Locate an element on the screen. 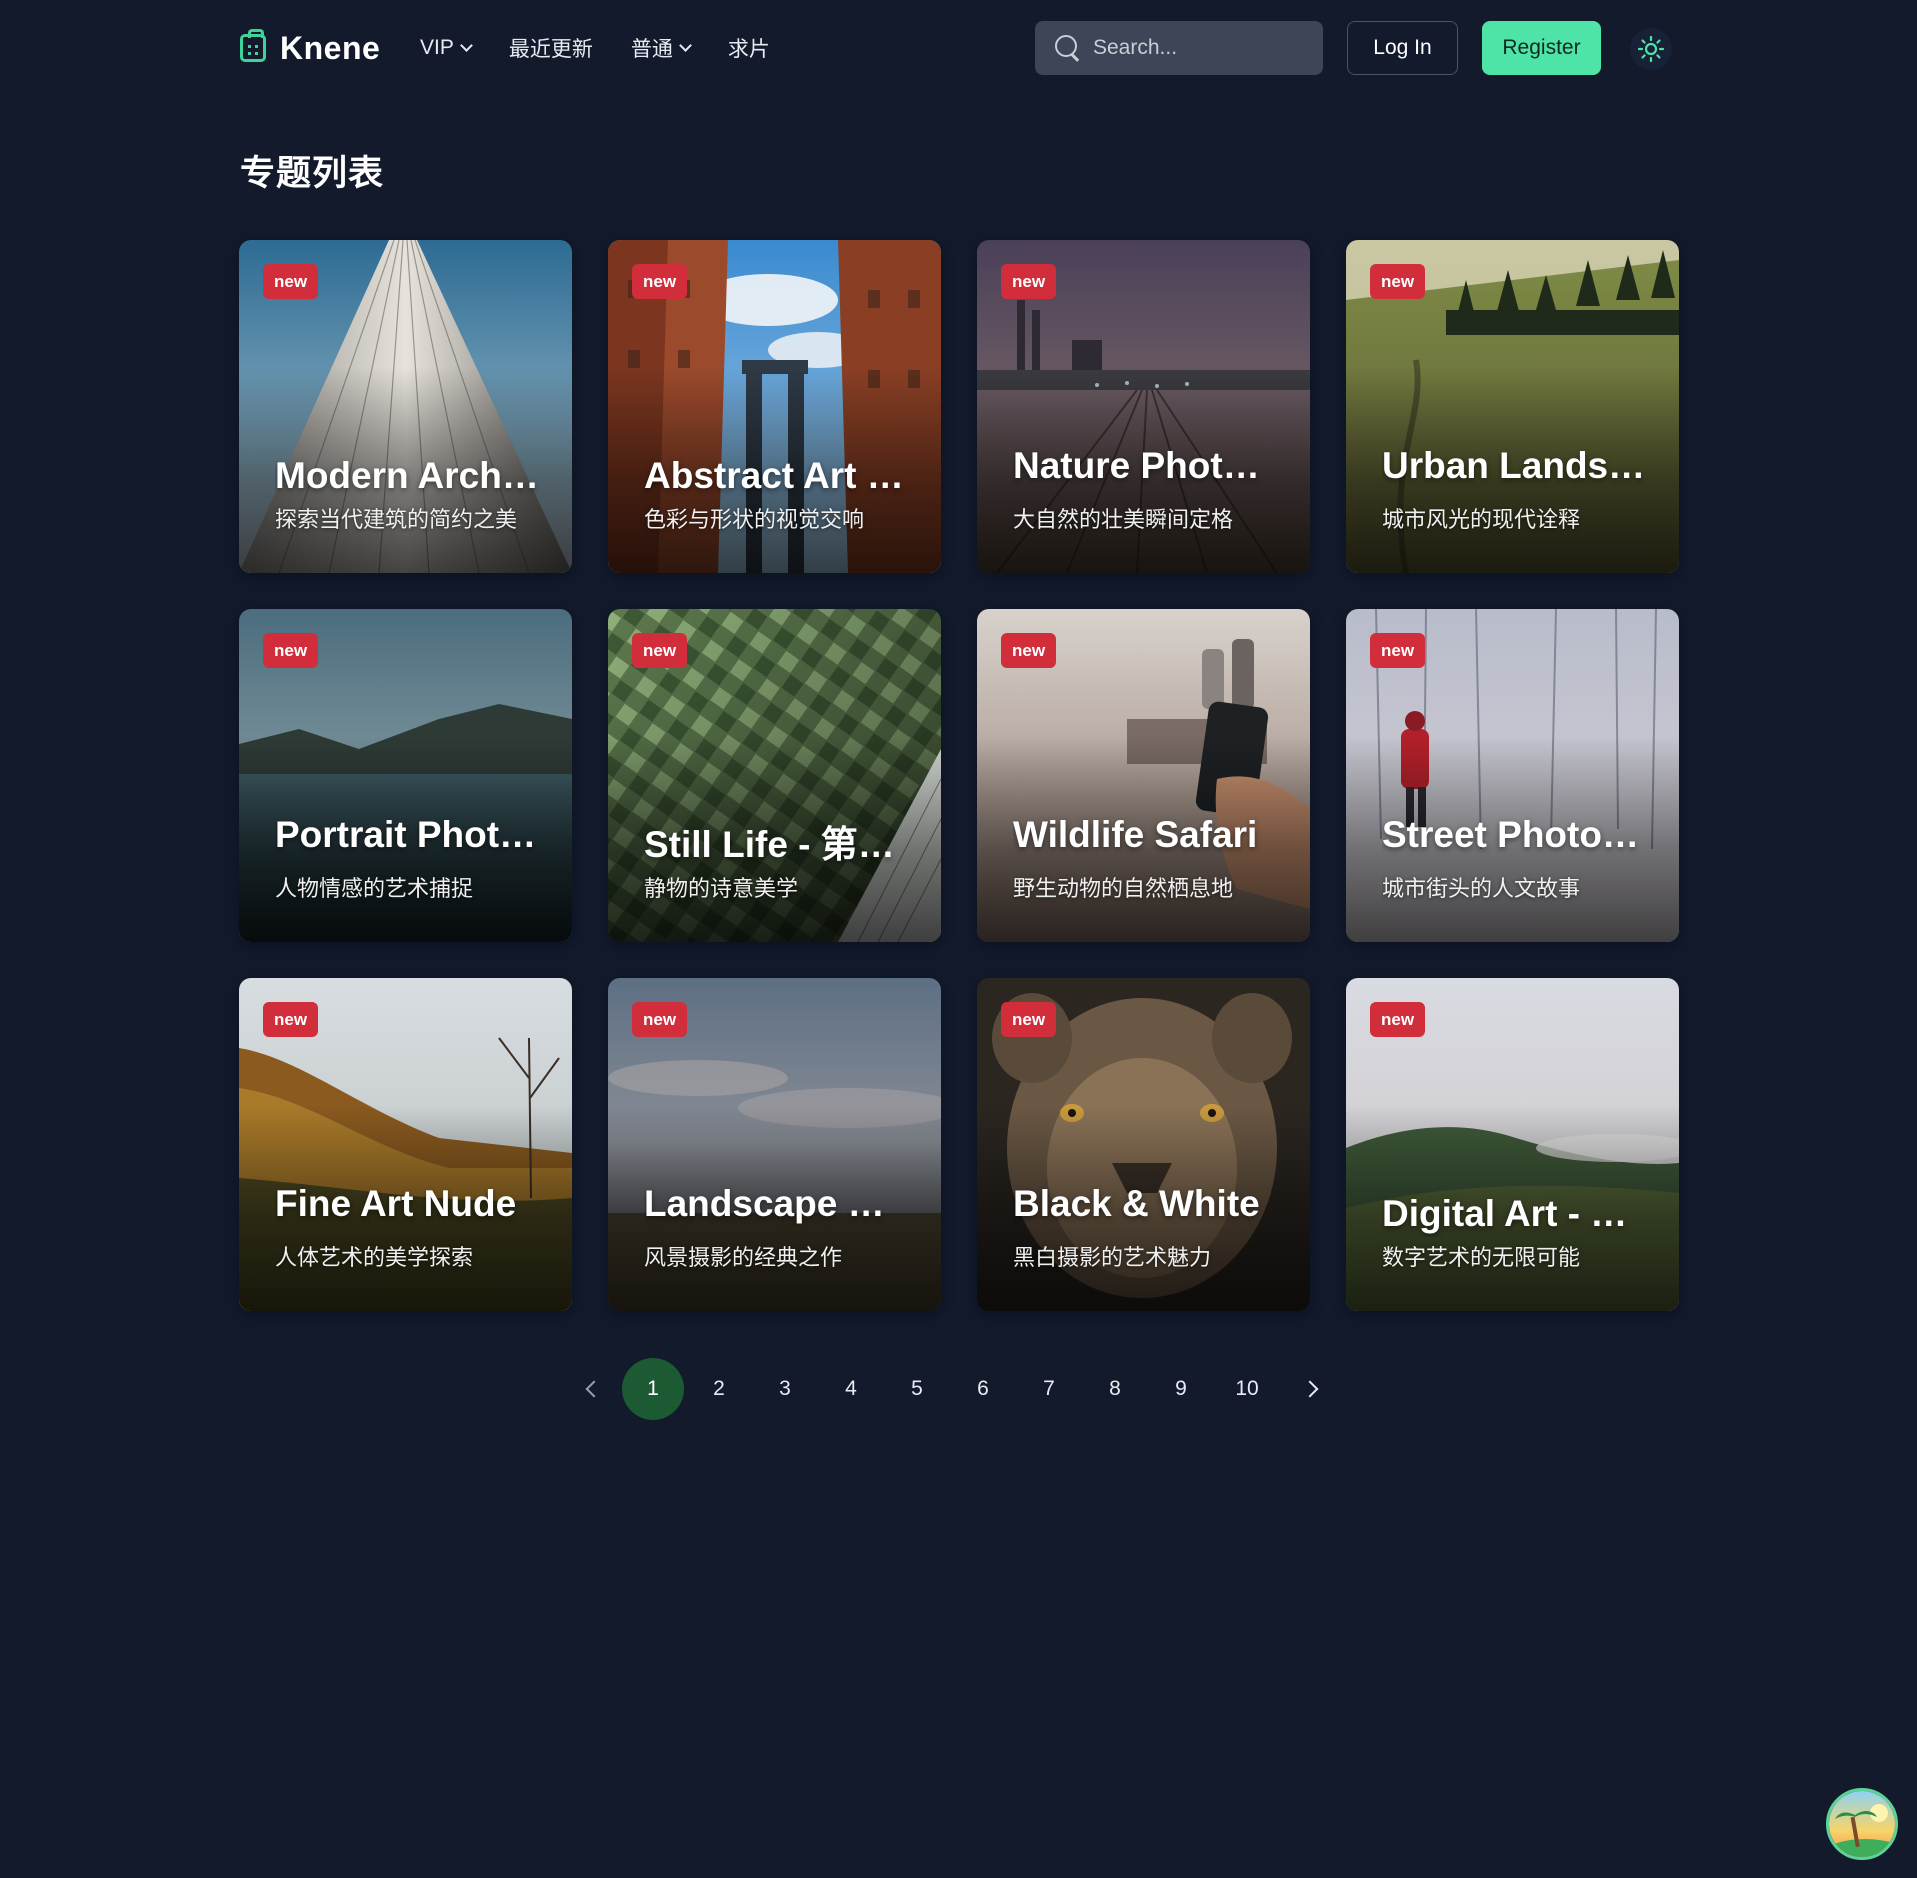 The image size is (1917, 1878). card-subtitle: 人物情感的艺术捕捉 is located at coordinates (374, 888).